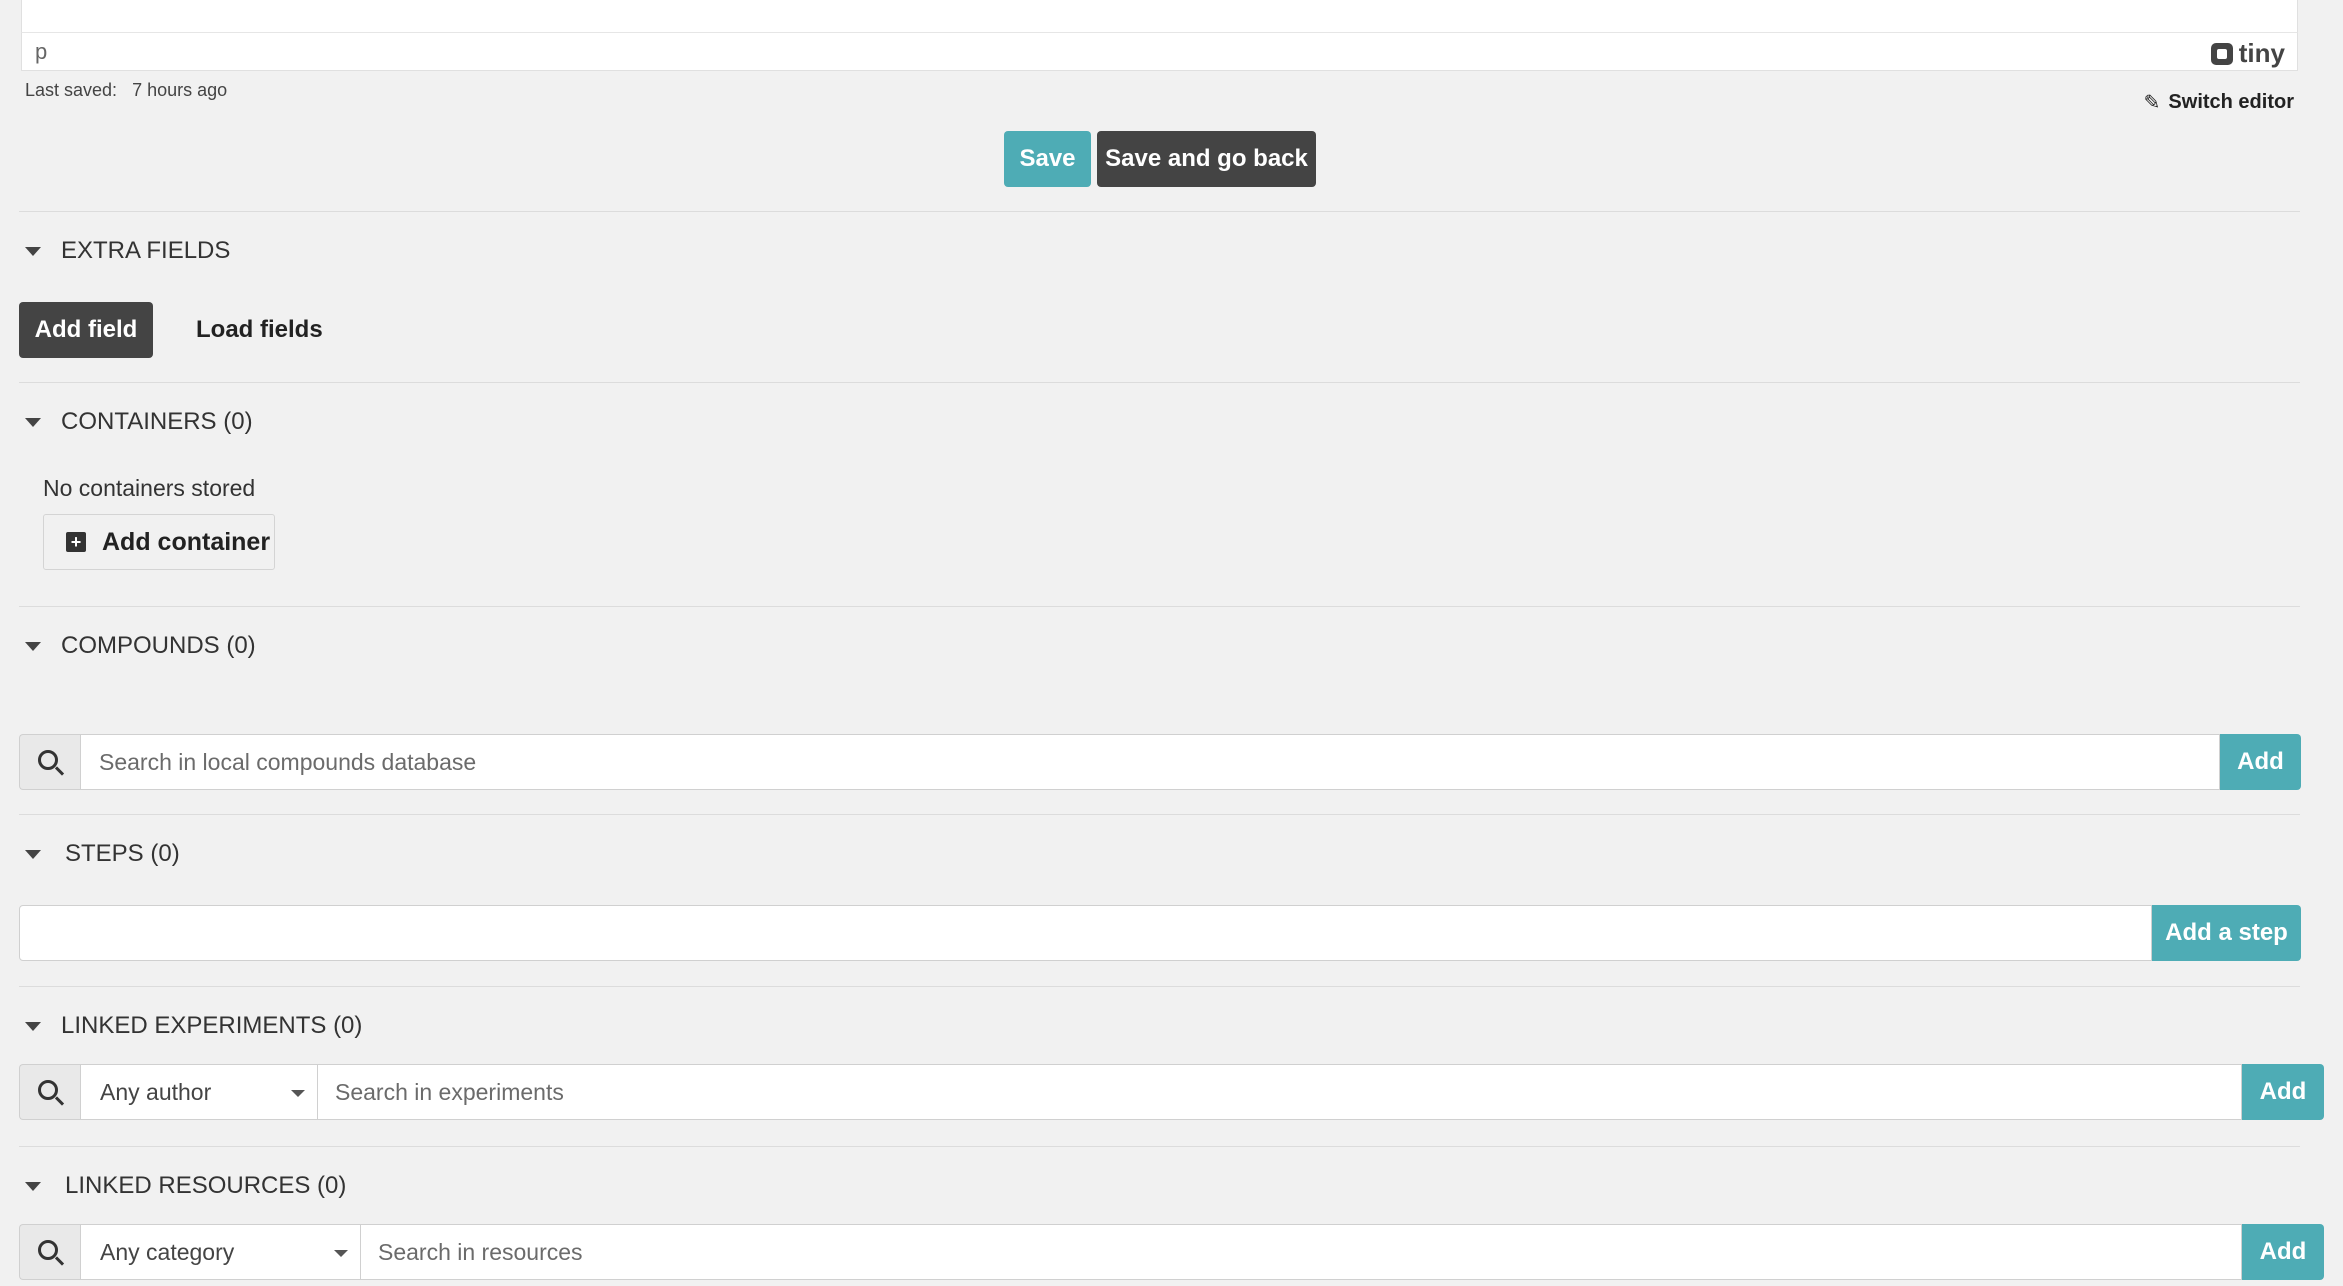  I want to click on compounds-title: COMPOUNDS (0), so click(158, 645).